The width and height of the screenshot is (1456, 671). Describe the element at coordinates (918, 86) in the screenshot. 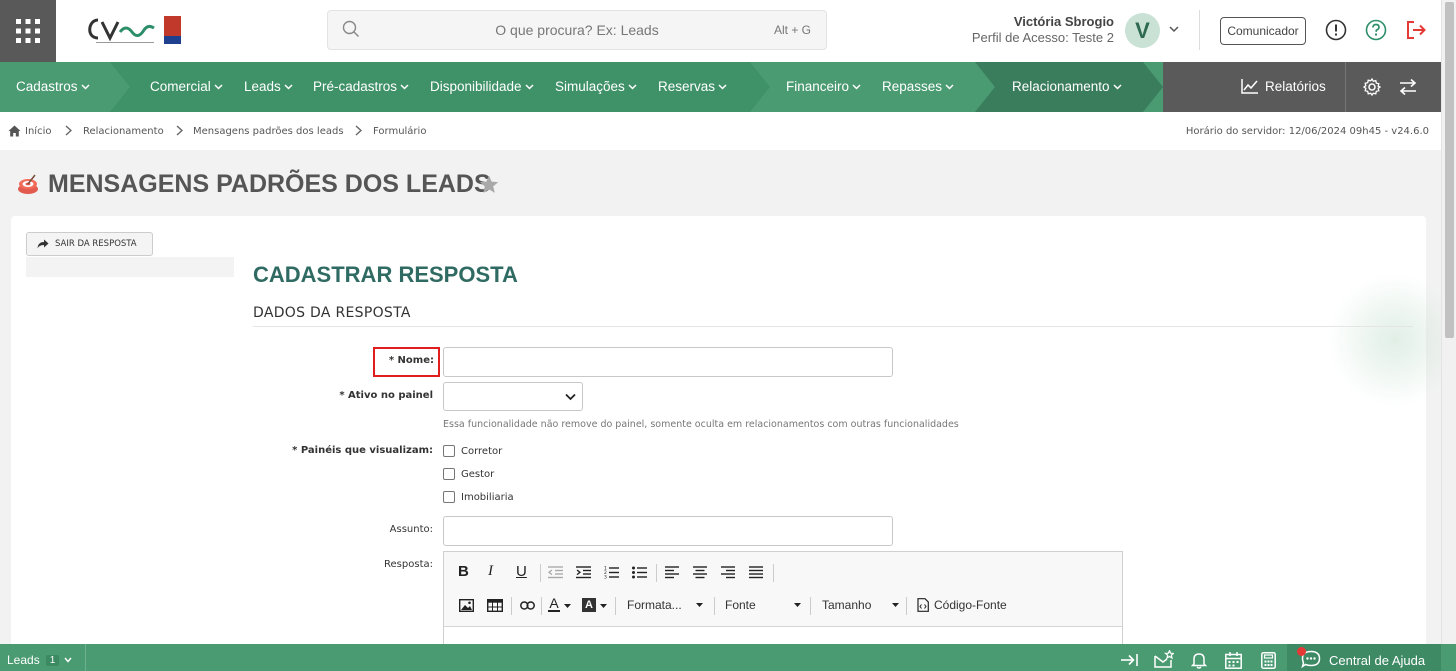

I see `nav-repasses: Repasses` at that location.